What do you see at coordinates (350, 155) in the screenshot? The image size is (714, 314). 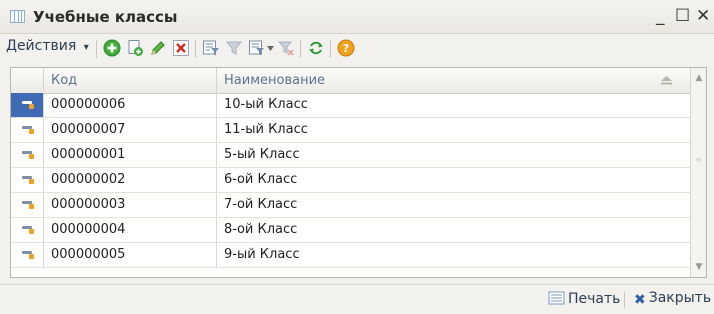 I see `table-row: 000000001 5-ый Класс` at bounding box center [350, 155].